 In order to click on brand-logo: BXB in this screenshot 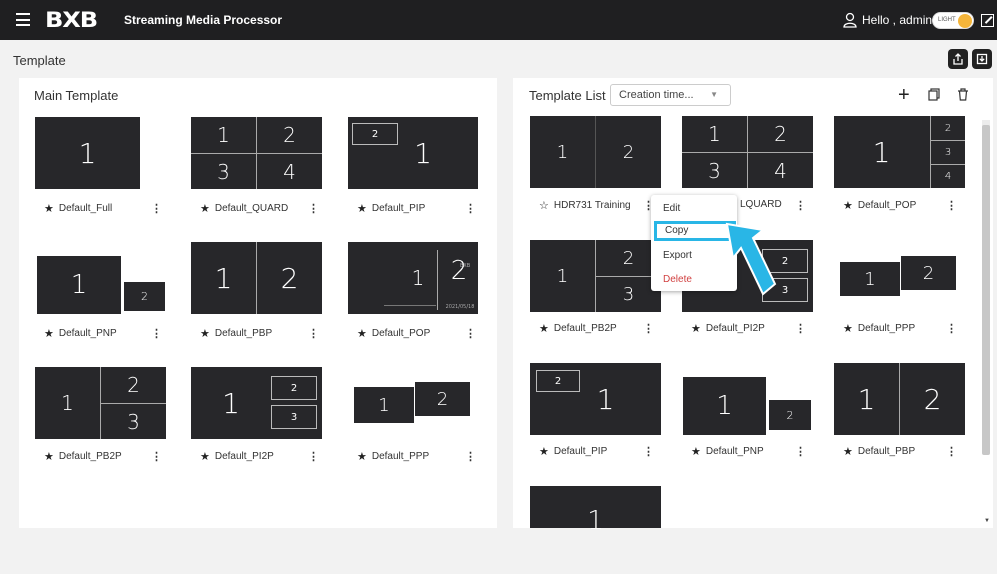, I will do `click(71, 20)`.